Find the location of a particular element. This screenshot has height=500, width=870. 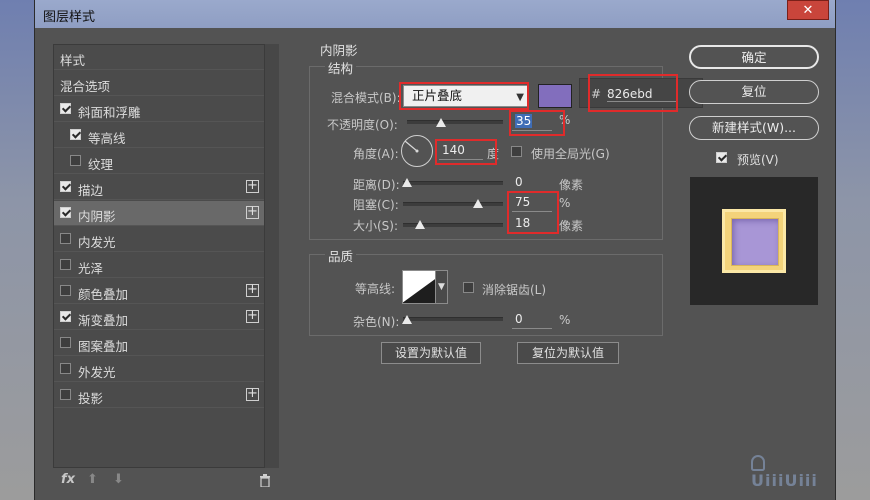

noise-slider-thumb is located at coordinates (407, 319).